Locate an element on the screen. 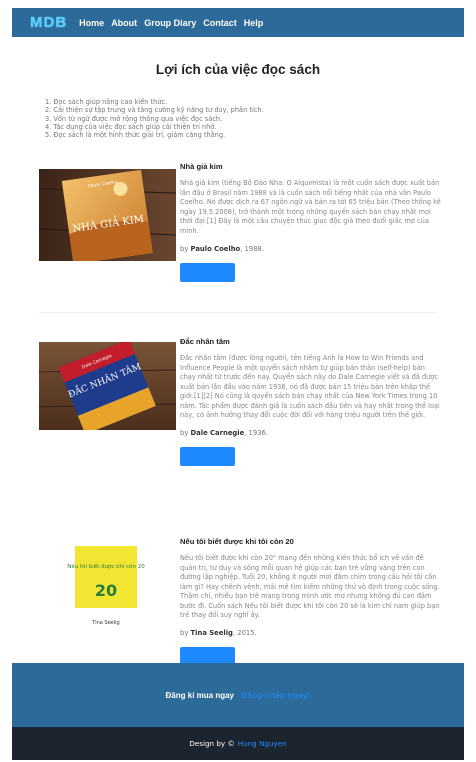 This screenshot has height=762, width=476. cta-text: Đăng kí mua ngay is located at coordinates (199, 695).